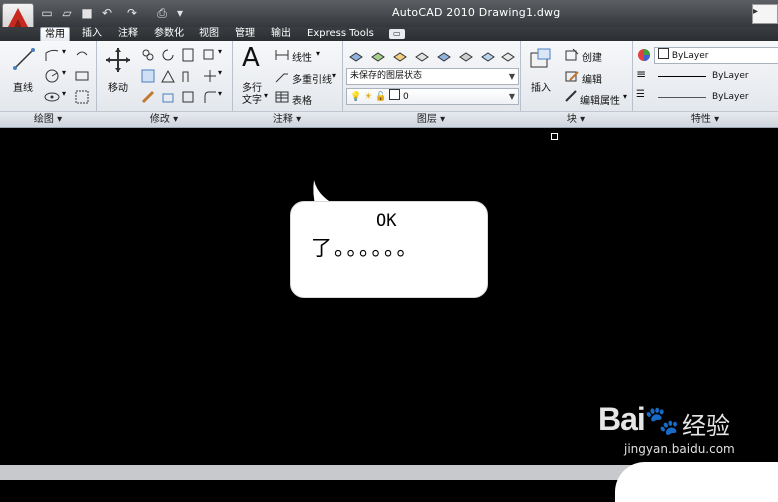 This screenshot has height=502, width=778. I want to click on linetype-value: ByLayer, so click(730, 76).